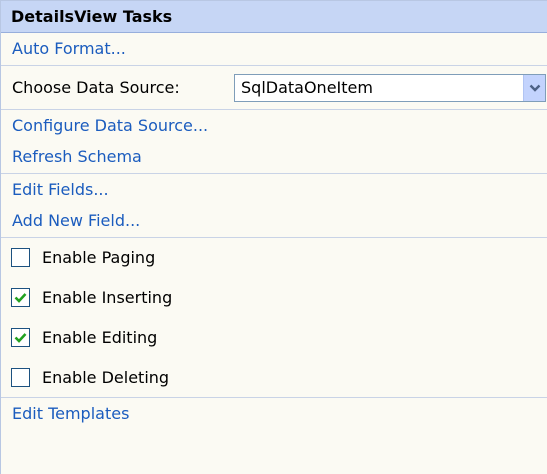 The width and height of the screenshot is (547, 474). I want to click on chevron-down-icon, so click(534, 88).